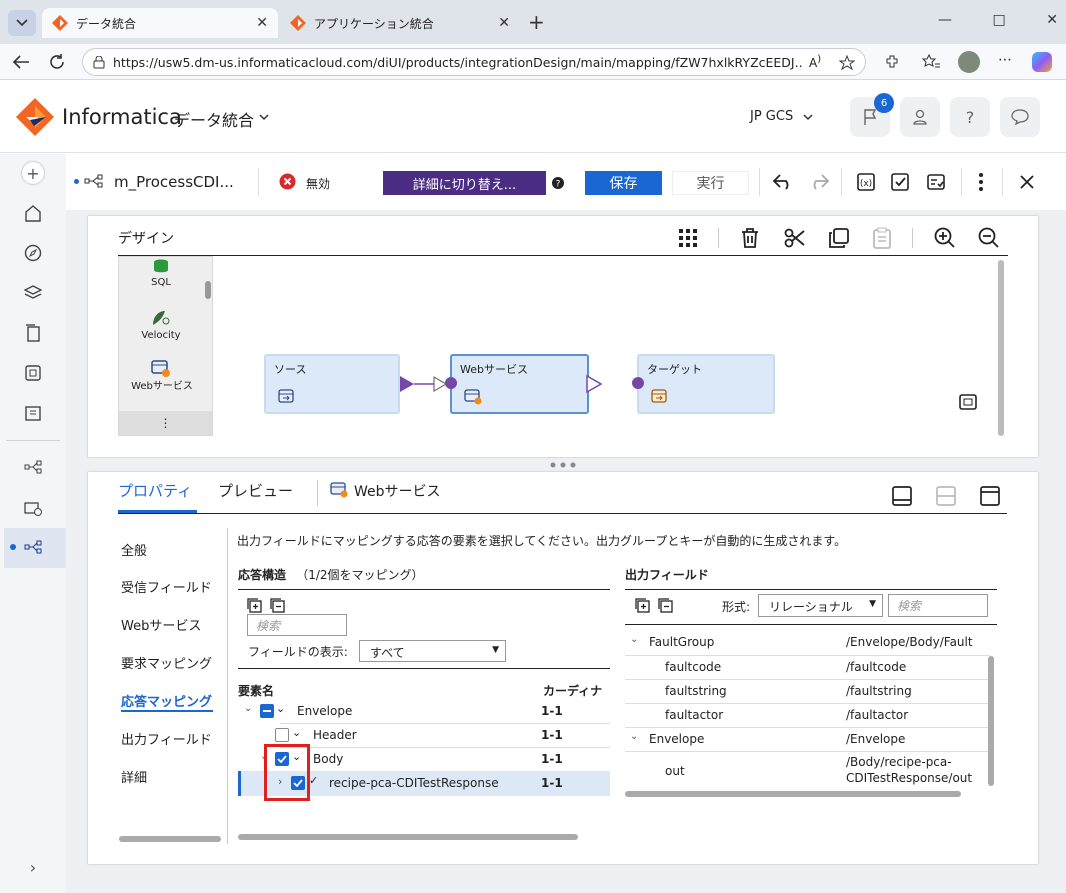 The image size is (1066, 893). What do you see at coordinates (33, 213) in the screenshot?
I see `home-icon` at bounding box center [33, 213].